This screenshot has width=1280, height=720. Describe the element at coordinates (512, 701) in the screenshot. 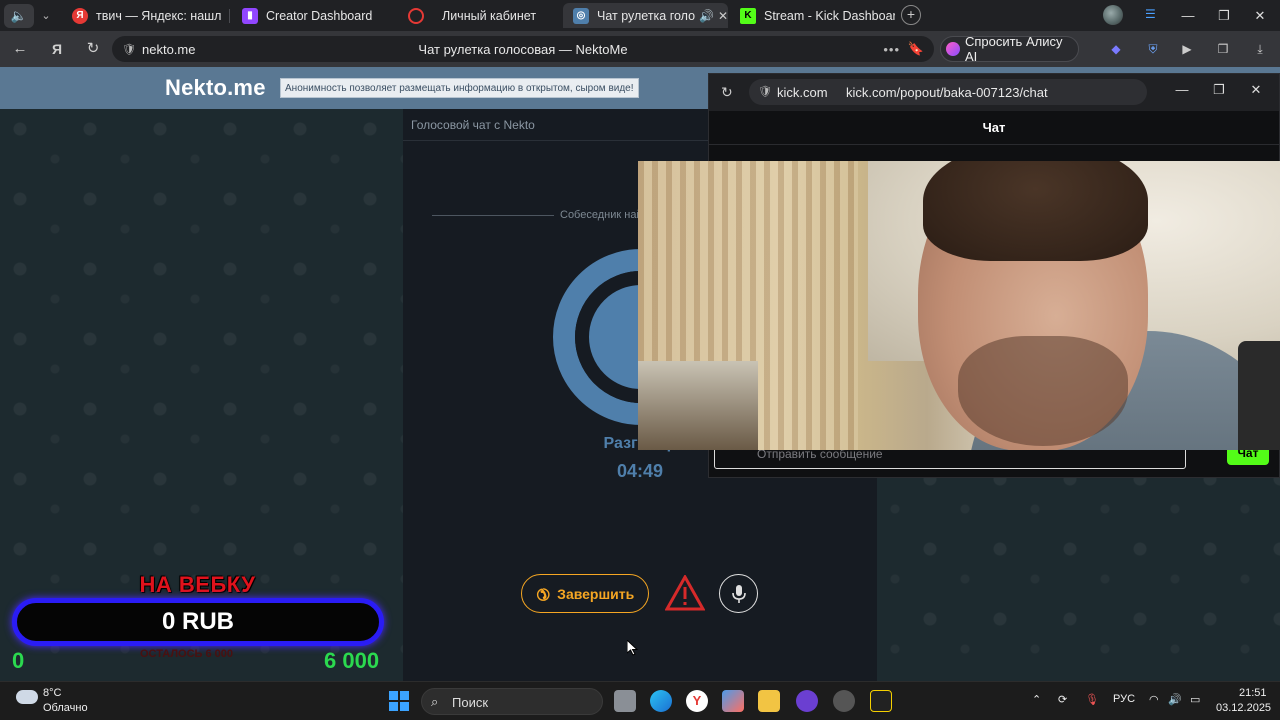

I see `taskbar-search: ⌕ Поиск` at that location.